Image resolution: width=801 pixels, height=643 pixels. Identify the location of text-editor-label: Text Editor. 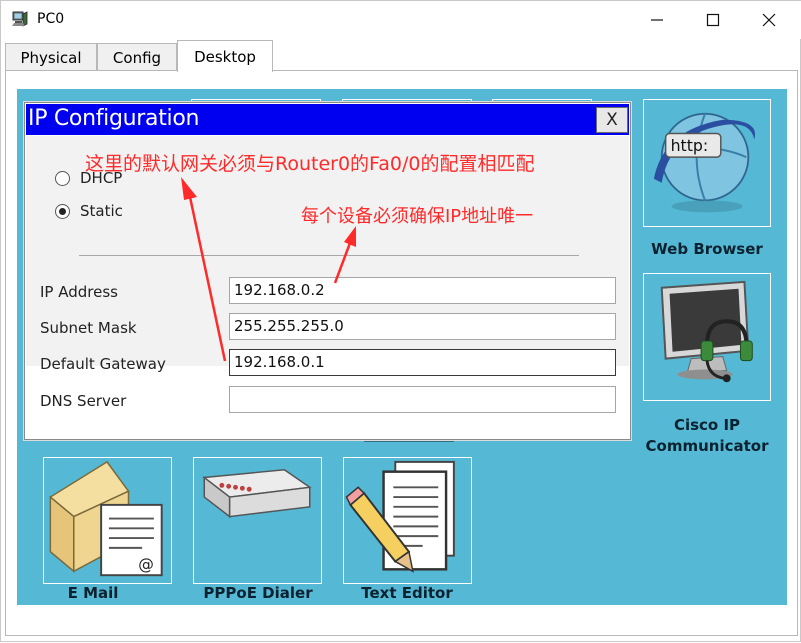
(407, 593).